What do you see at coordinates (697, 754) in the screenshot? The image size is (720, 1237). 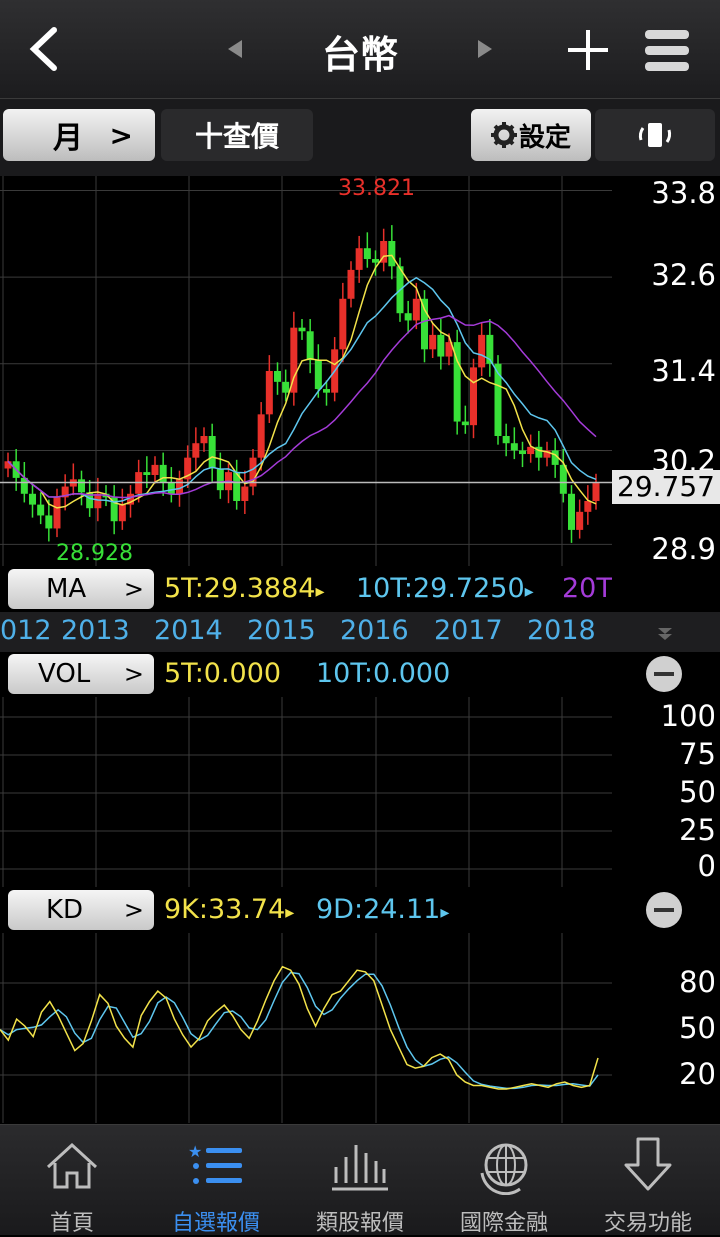 I see `vol-tick: 75` at bounding box center [697, 754].